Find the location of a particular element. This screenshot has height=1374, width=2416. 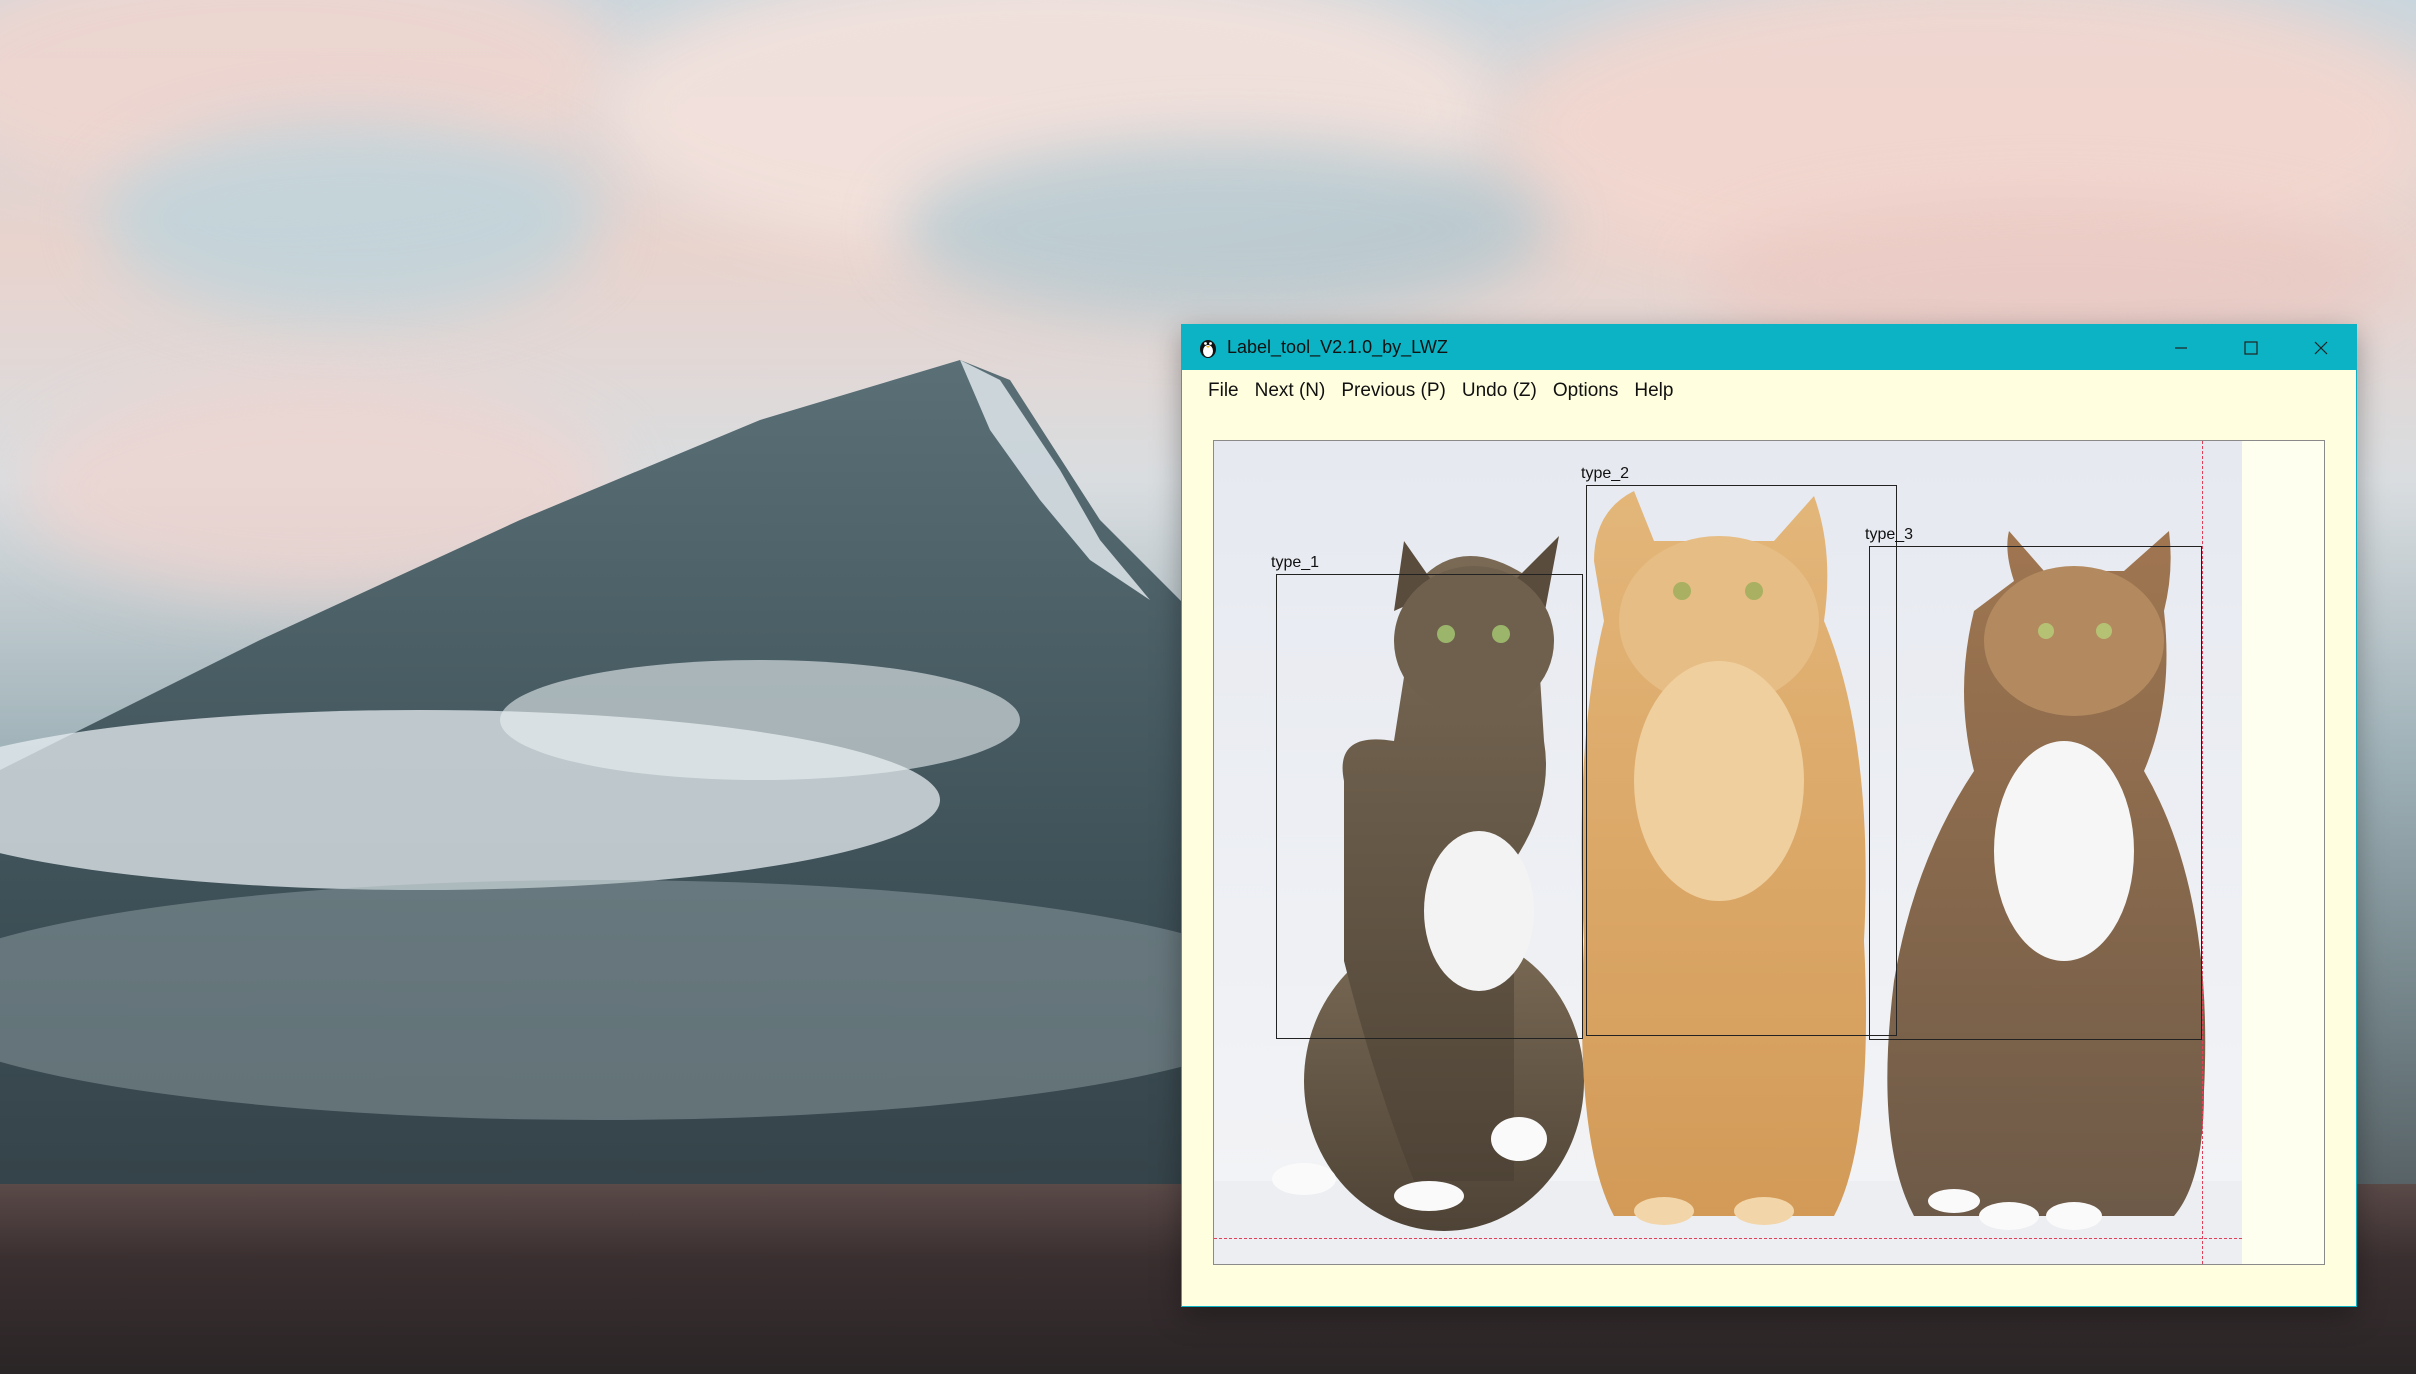

close-button is located at coordinates (2321, 347).